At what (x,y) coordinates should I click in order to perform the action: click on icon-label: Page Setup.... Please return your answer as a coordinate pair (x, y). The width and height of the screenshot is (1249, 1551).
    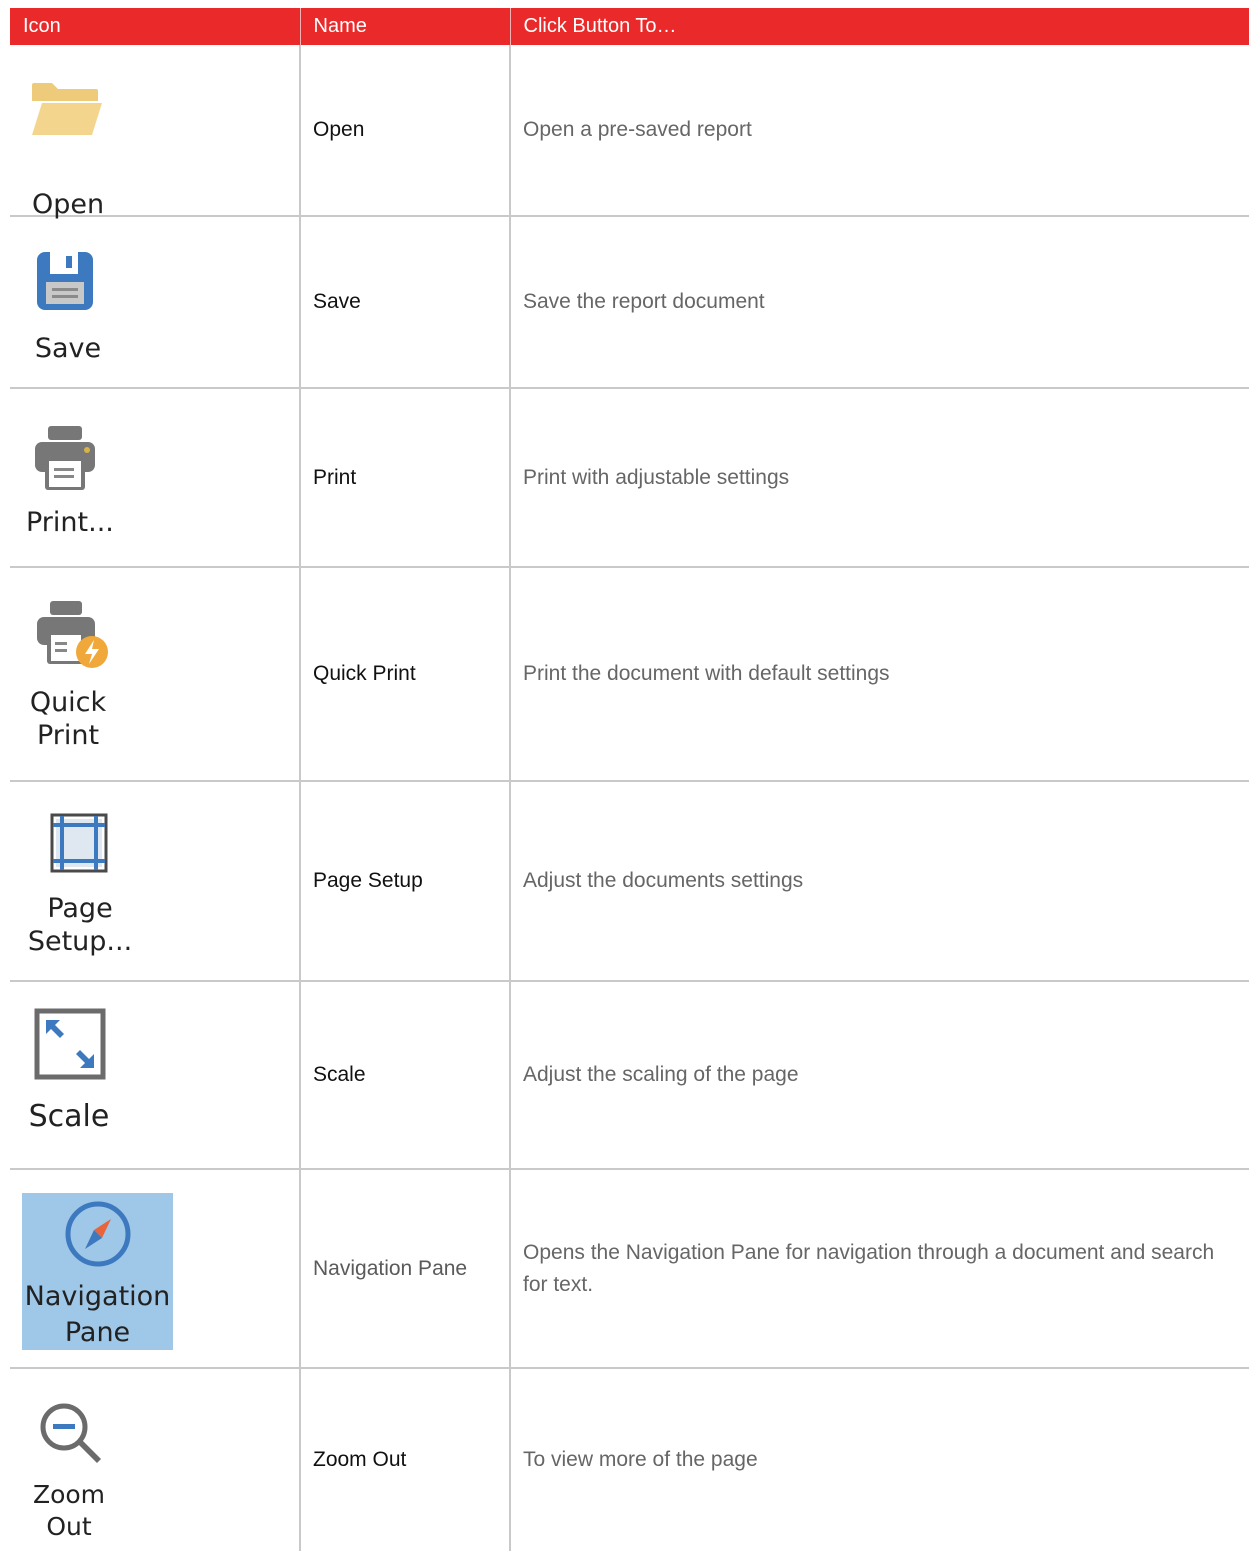
    Looking at the image, I should click on (80, 925).